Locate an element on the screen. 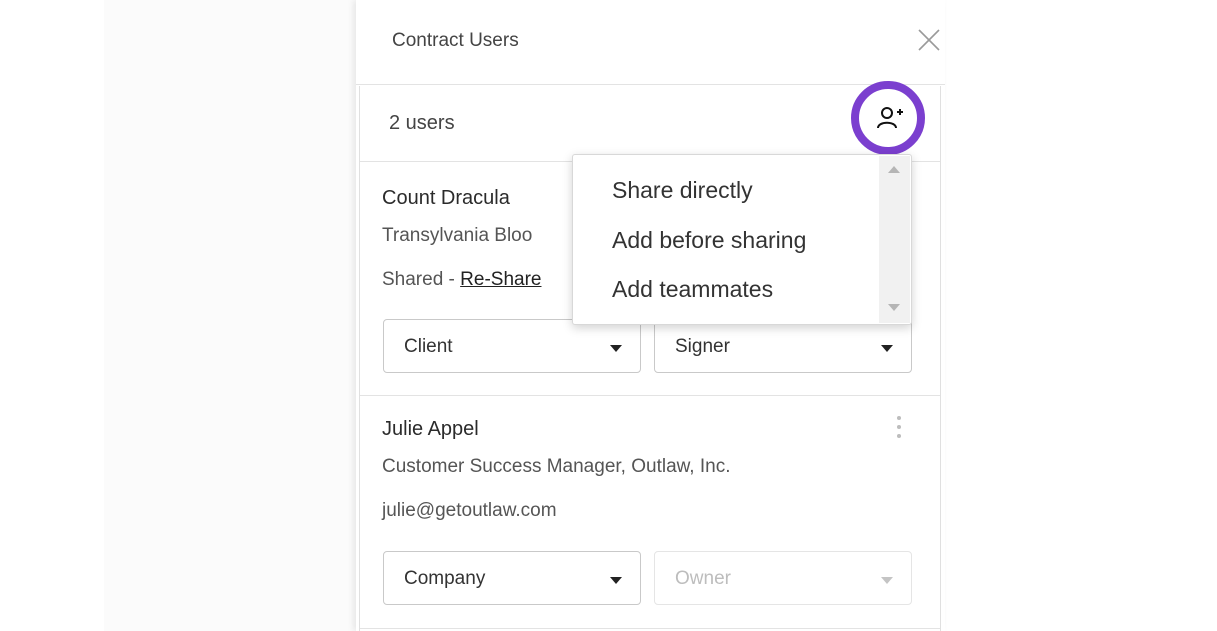 The height and width of the screenshot is (631, 1217). party-select-value: Client is located at coordinates (428, 346).